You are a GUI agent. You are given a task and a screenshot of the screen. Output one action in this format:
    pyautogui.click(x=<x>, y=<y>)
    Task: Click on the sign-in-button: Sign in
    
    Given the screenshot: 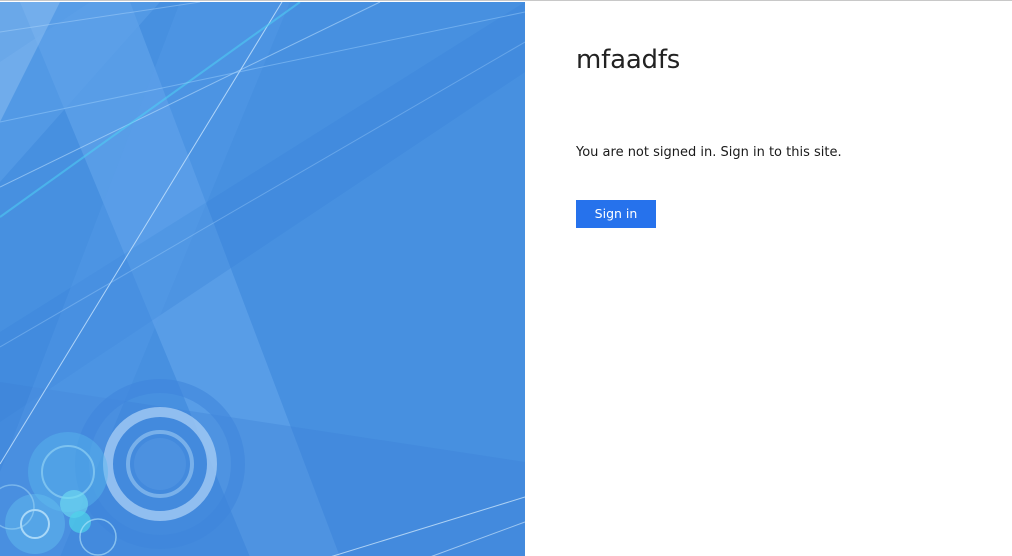 What is the action you would take?
    pyautogui.click(x=616, y=214)
    